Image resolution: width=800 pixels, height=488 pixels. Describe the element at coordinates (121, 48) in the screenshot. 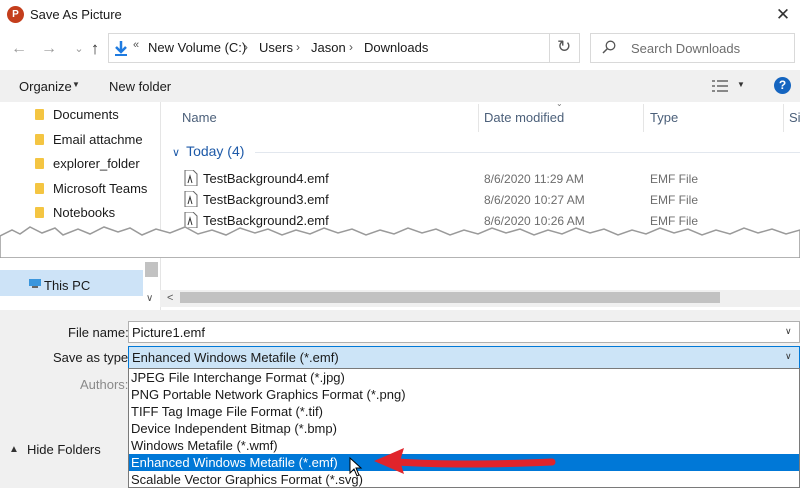

I see `download-arrow-icon` at that location.